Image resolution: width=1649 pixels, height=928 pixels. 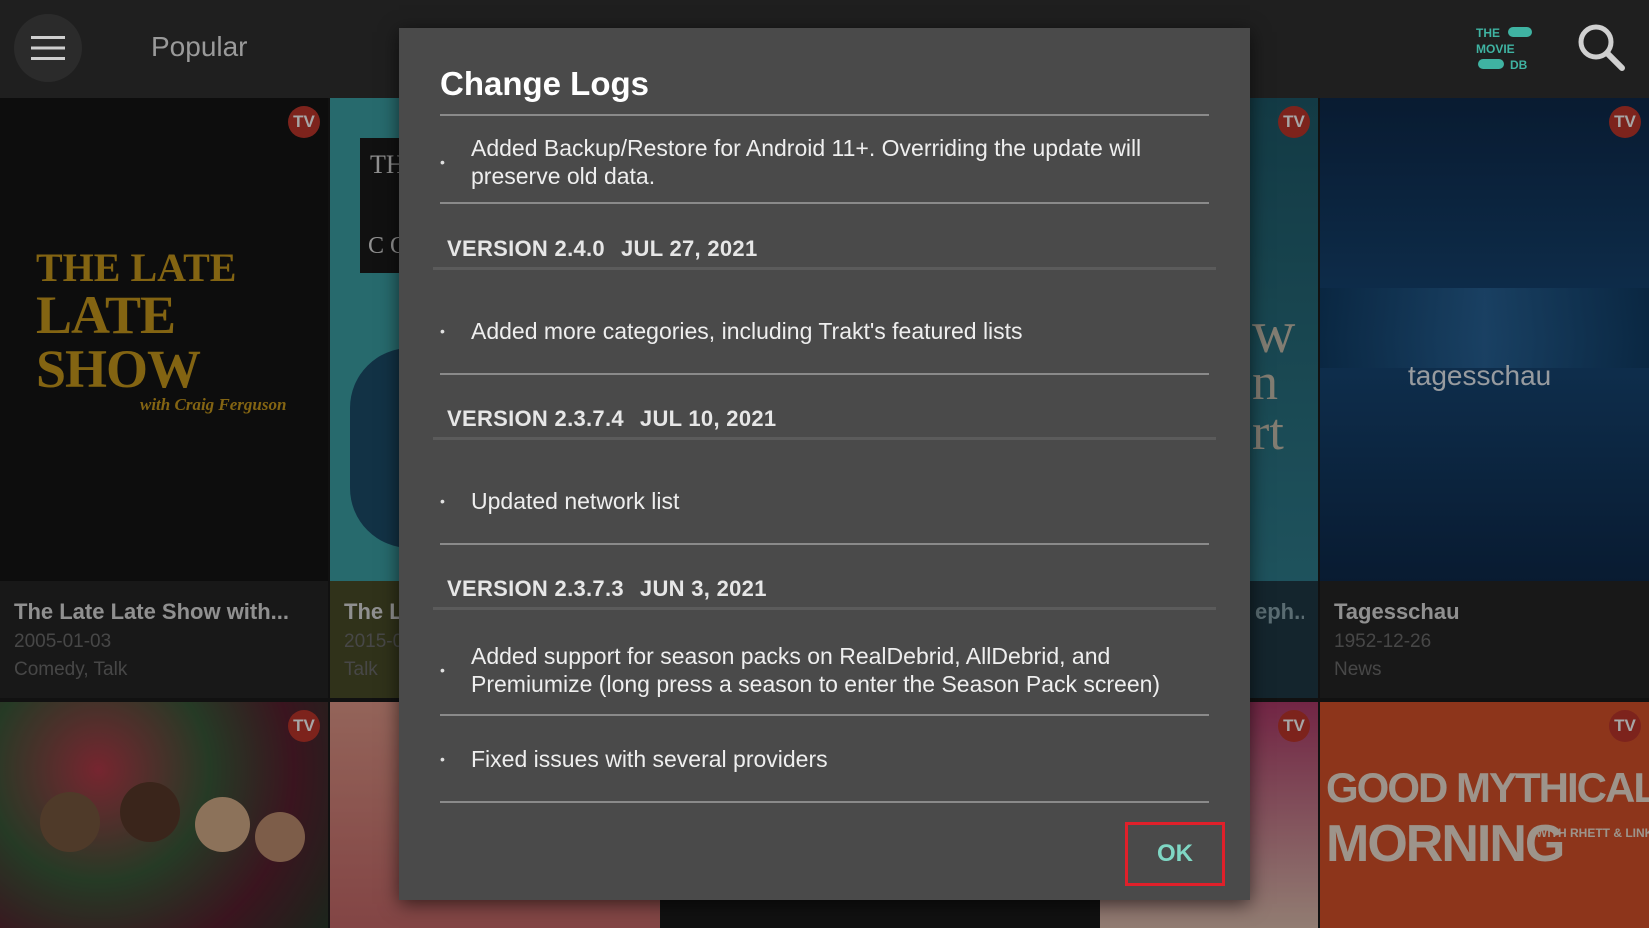 I want to click on version-header: VERSION 2.3.7.4 JUL 10, 2021, so click(x=611, y=419).